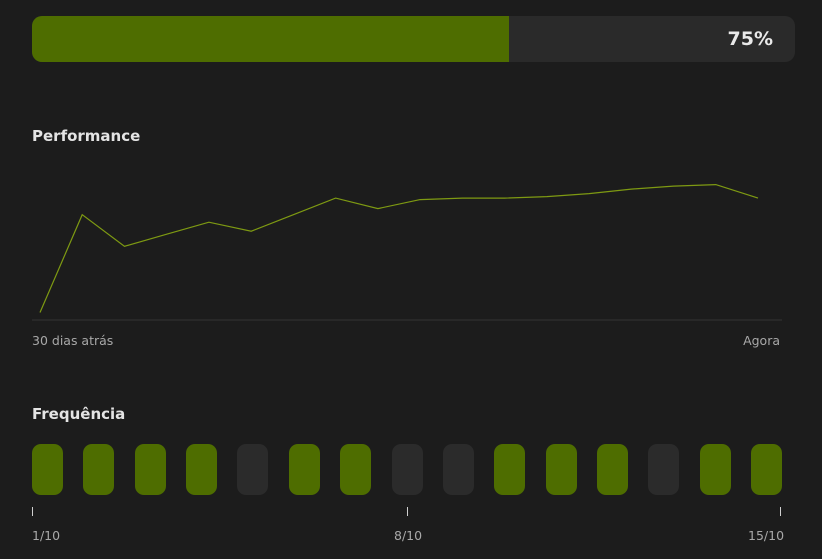 The image size is (822, 559). I want to click on frequency-title: Frequência, so click(79, 414).